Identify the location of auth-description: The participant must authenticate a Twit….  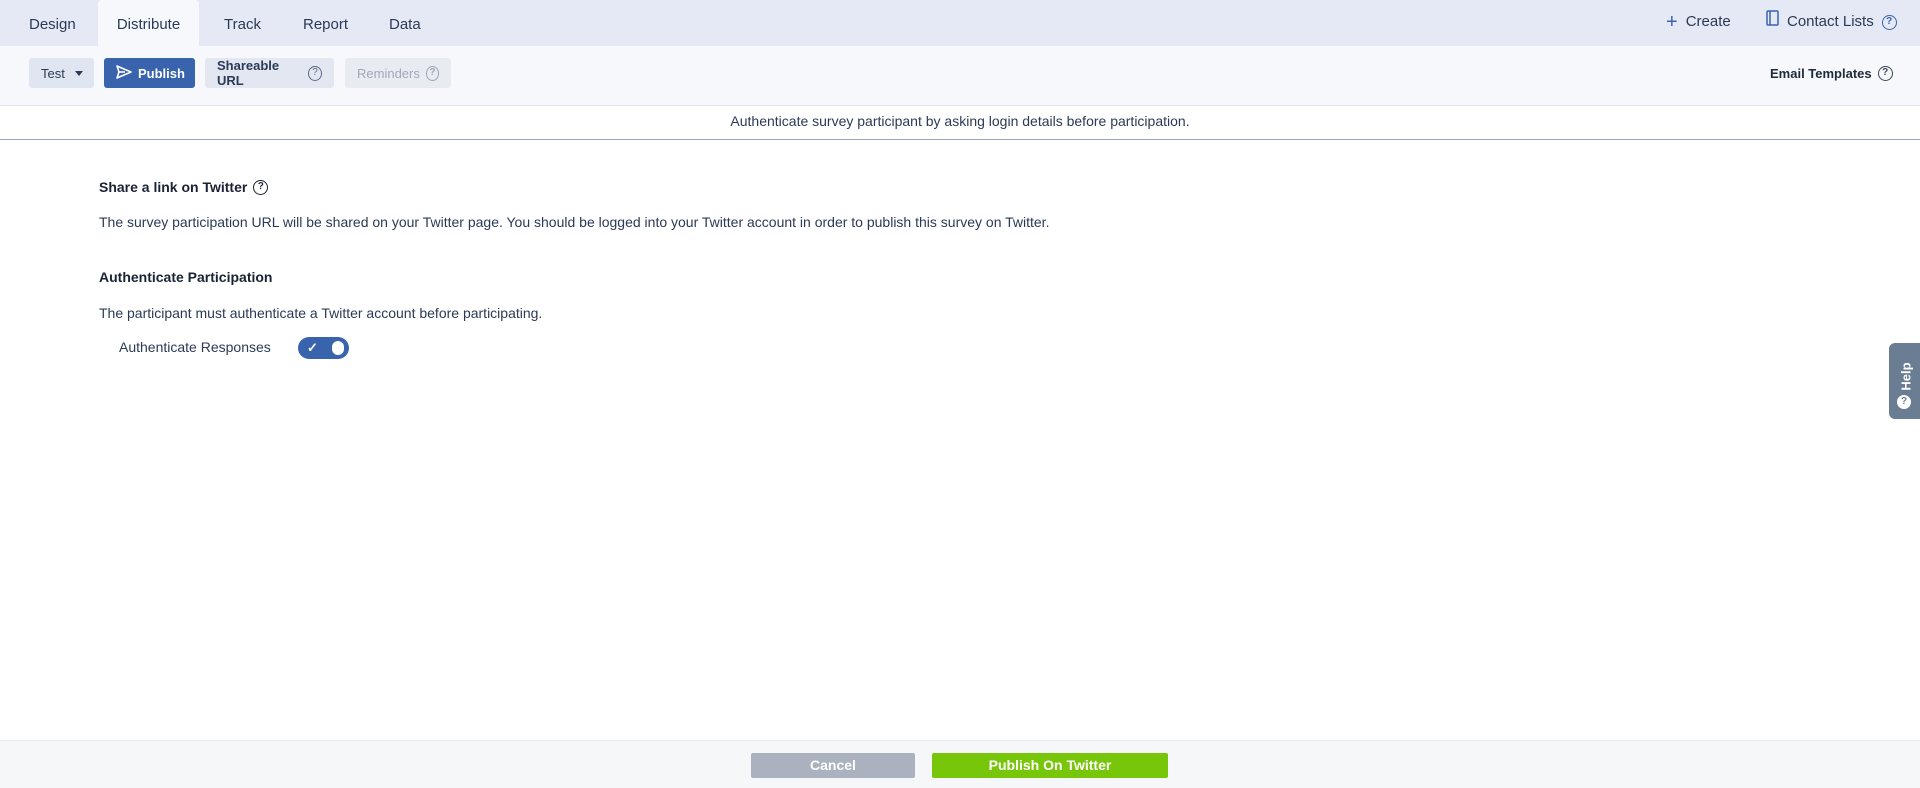
(321, 313).